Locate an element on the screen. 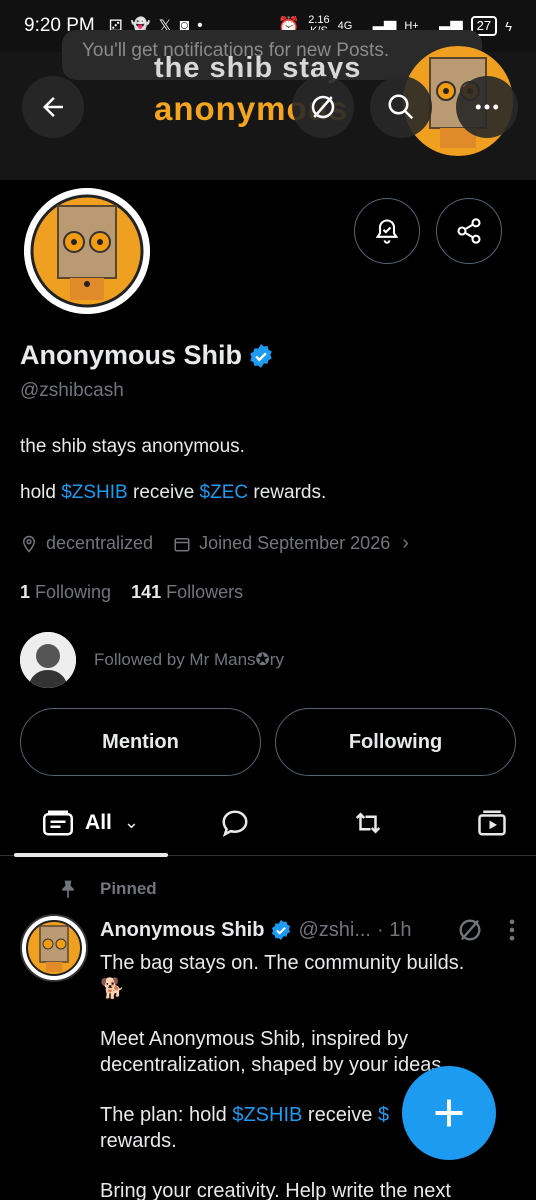 This screenshot has height=1200, width=536. post-author-name: Anonymous Shib is located at coordinates (182, 930).